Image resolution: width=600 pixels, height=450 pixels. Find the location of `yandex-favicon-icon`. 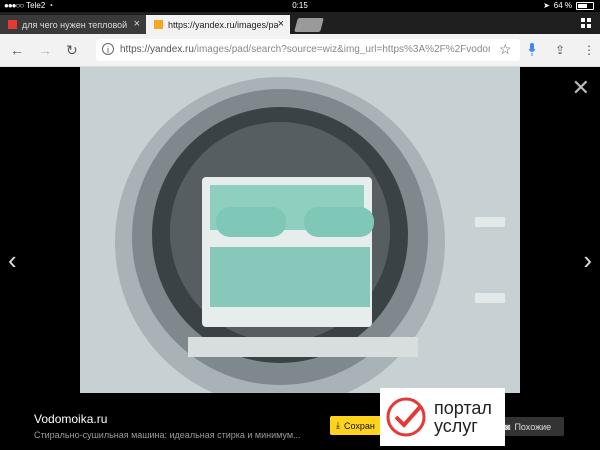

yandex-favicon-icon is located at coordinates (12, 24).